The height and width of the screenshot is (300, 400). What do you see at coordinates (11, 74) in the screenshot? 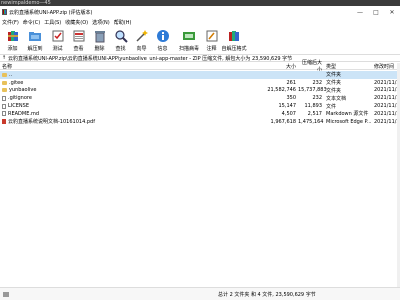
I see `file-name: ..` at bounding box center [11, 74].